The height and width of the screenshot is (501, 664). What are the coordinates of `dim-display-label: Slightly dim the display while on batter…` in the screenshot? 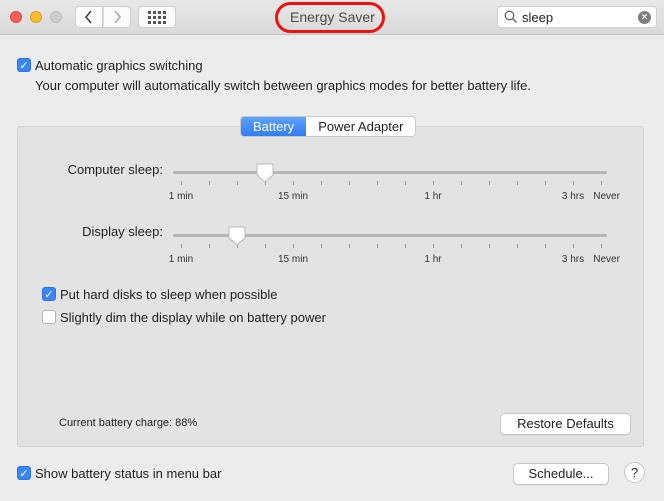 It's located at (193, 317).